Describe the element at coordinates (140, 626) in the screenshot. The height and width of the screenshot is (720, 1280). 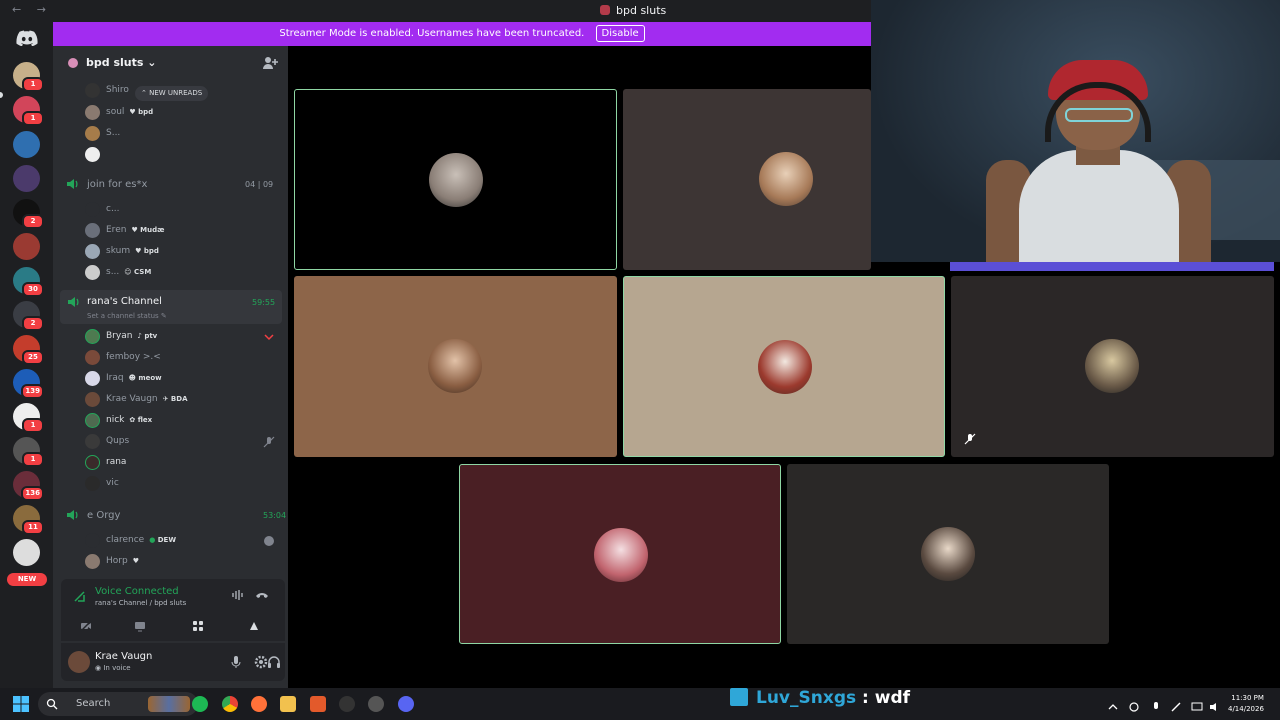
I see `screen-share-button` at that location.